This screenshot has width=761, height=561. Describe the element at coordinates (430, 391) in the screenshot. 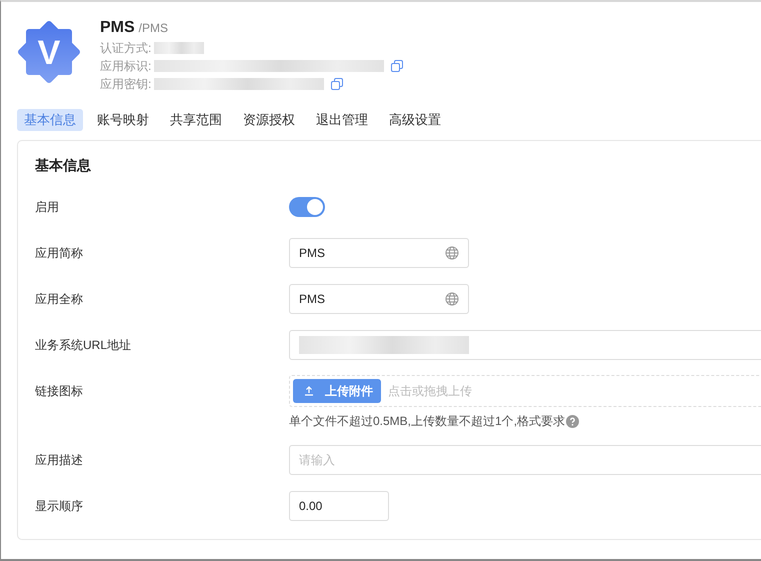

I see `upload-hint: 点击或拖拽上传` at that location.